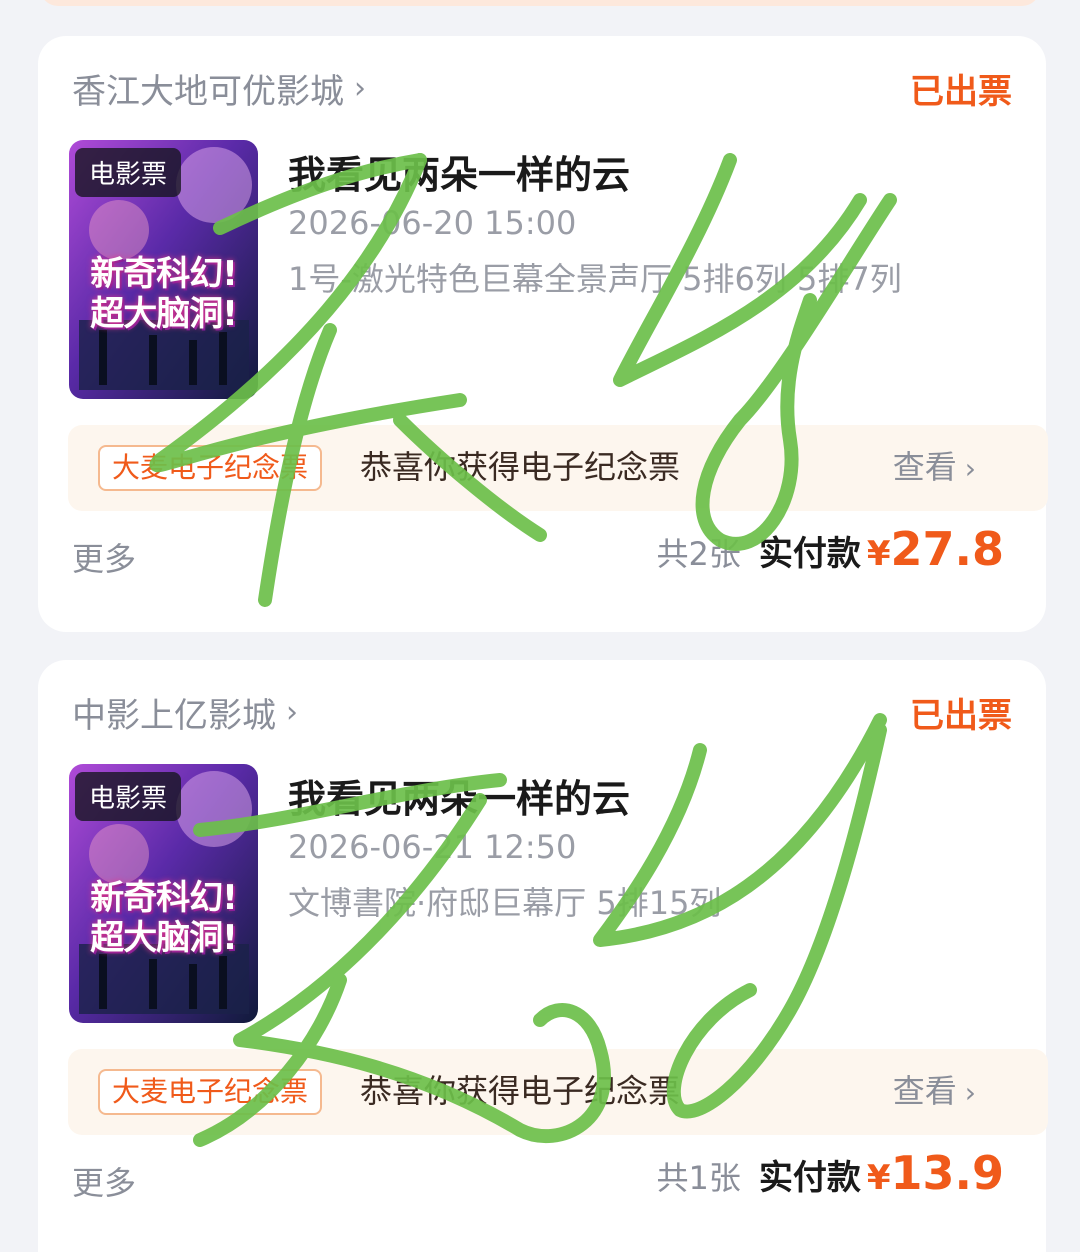 This screenshot has width=1080, height=1252. Describe the element at coordinates (595, 279) in the screenshot. I see `hall-seat-info: 1号-激光特色巨幕全景声厅 5排6列 5排7列` at that location.